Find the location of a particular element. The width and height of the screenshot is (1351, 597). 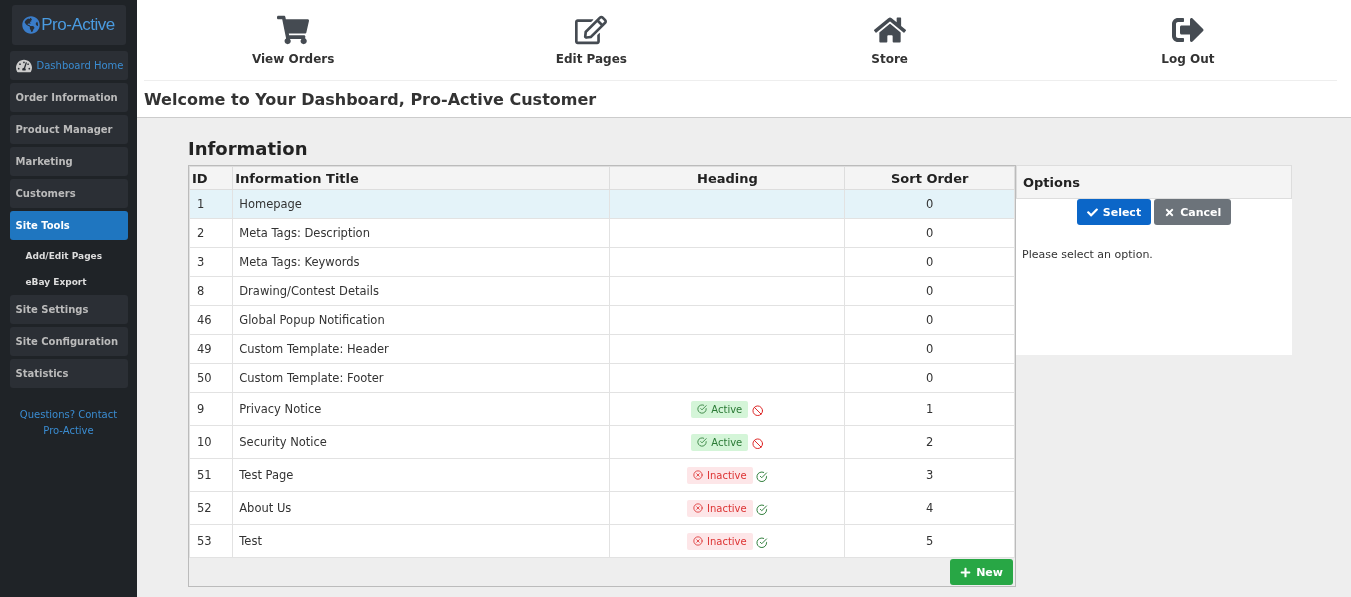

logo: Pro-Active is located at coordinates (68, 25).